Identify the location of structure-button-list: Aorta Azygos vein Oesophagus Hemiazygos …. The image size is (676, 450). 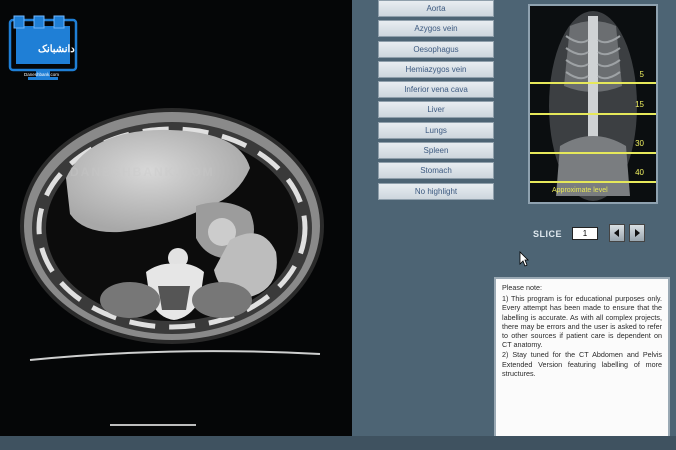
(437, 101).